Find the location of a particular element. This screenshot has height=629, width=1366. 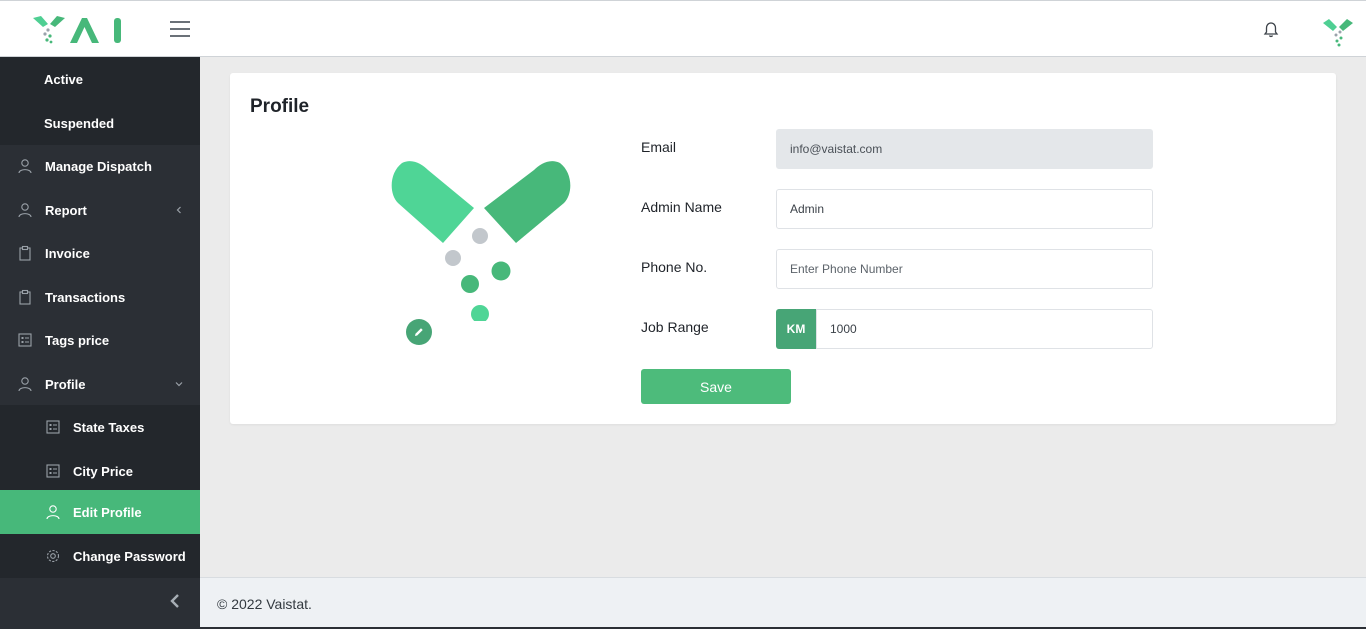

job-range-field is located at coordinates (984, 329).